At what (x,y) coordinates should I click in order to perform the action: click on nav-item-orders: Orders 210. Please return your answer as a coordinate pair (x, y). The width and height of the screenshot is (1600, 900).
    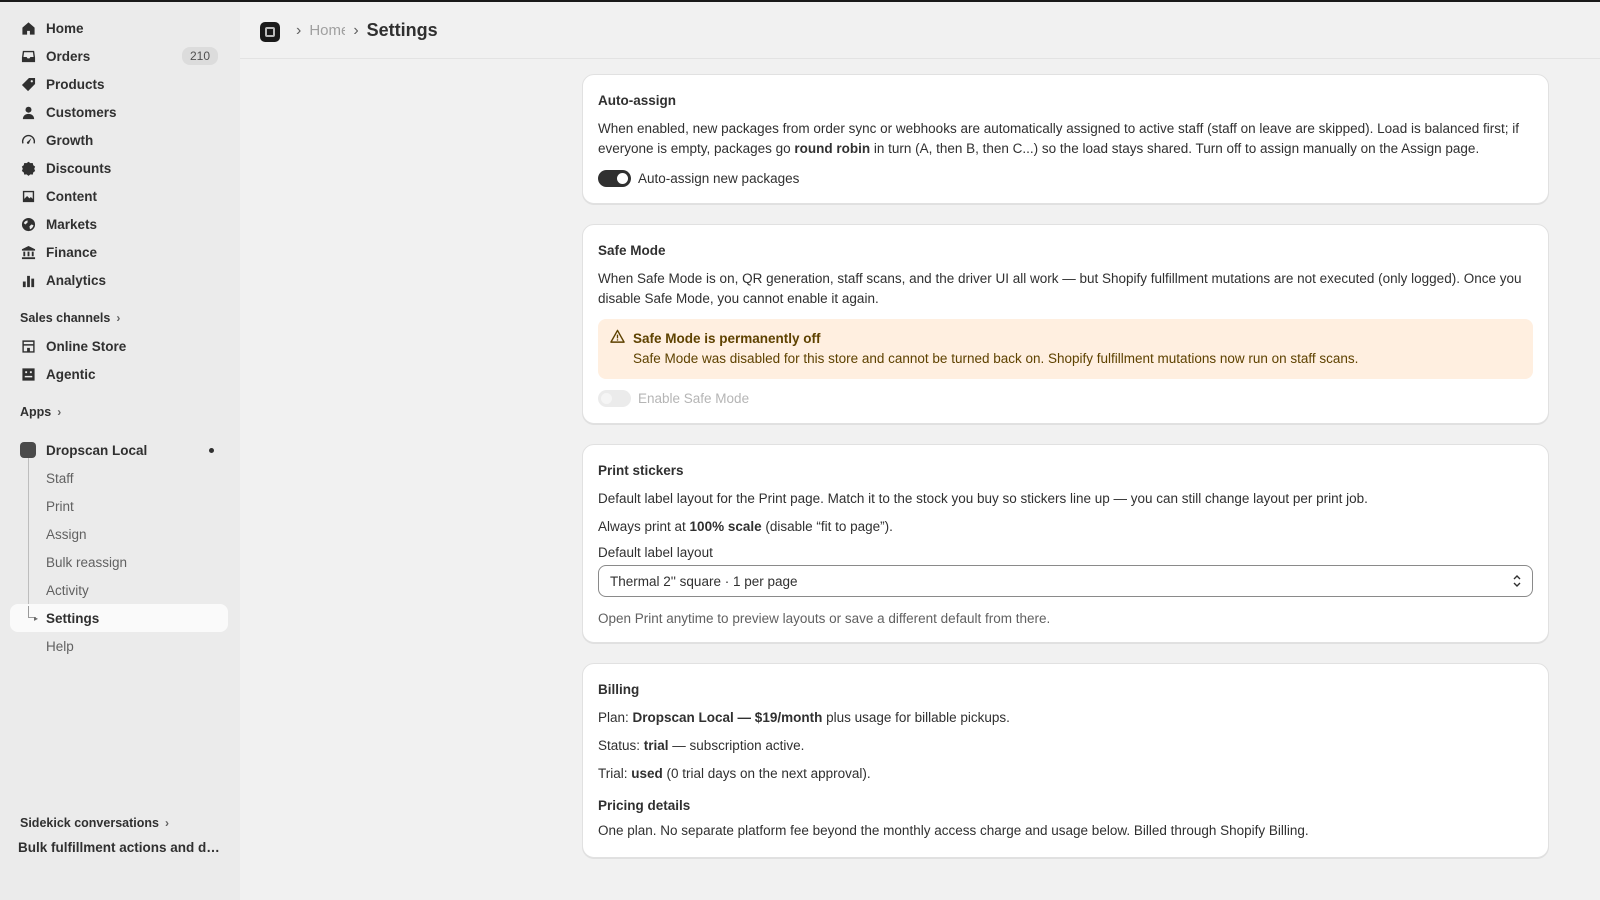
    Looking at the image, I should click on (119, 56).